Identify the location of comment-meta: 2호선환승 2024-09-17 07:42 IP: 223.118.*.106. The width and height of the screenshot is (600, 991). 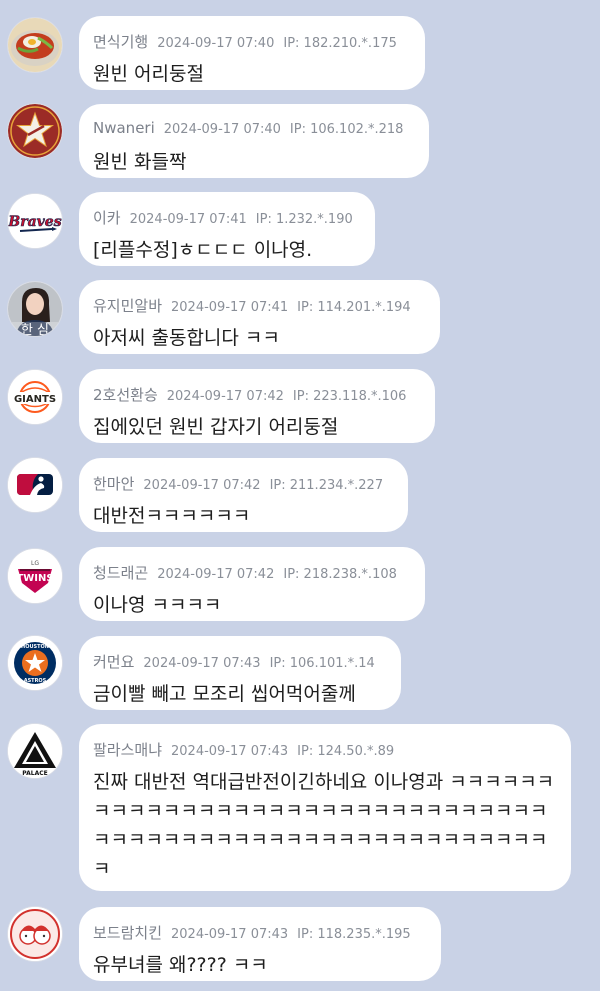
(249, 394).